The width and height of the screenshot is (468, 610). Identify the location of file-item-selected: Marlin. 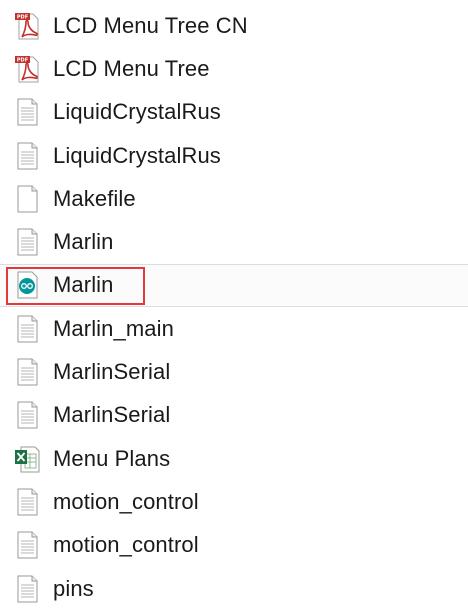
(234, 285).